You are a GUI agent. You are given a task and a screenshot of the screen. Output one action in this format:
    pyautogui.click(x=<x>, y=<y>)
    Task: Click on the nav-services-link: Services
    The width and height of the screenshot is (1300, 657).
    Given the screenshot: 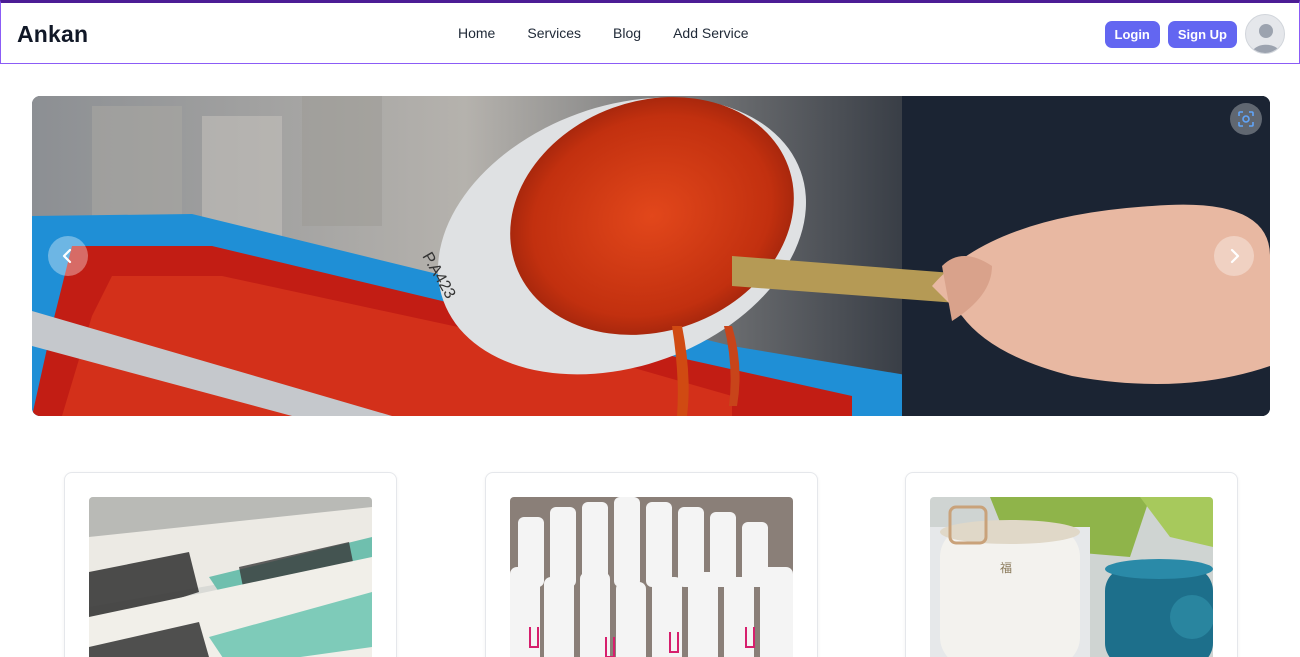 What is the action you would take?
    pyautogui.click(x=554, y=33)
    